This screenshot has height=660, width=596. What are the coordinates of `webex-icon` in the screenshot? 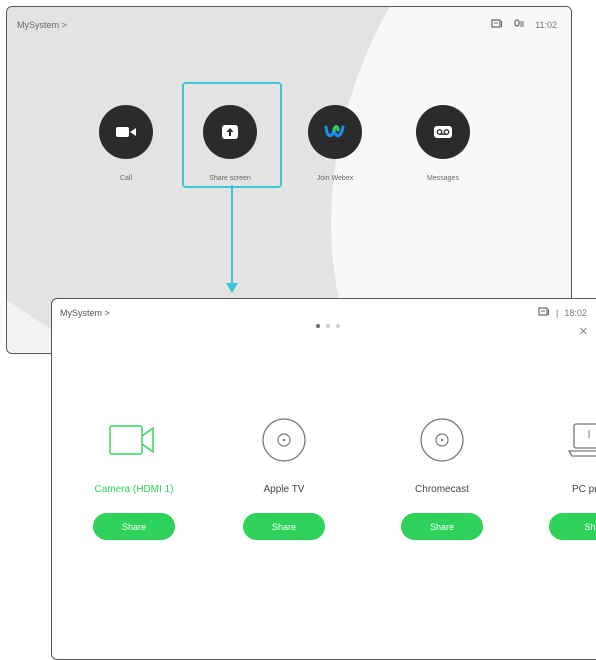 It's located at (334, 131).